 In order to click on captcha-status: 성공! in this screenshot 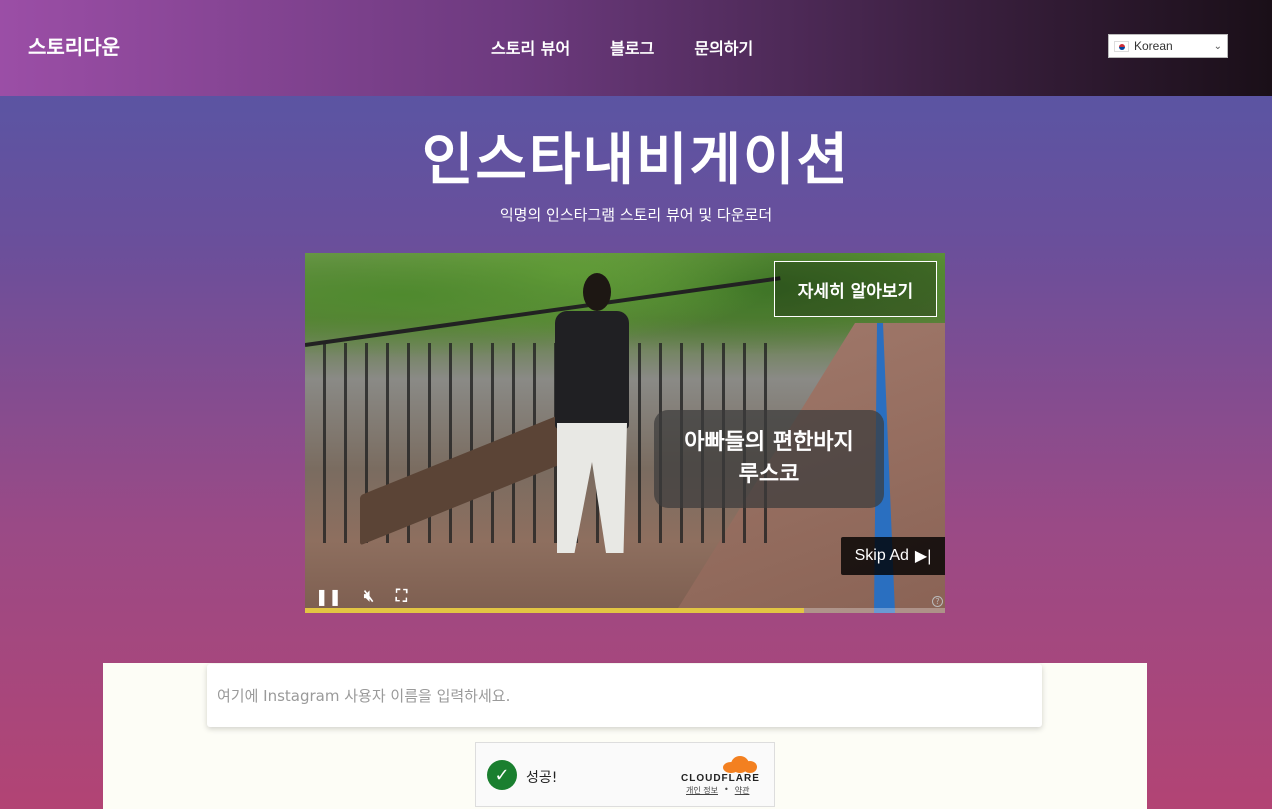, I will do `click(542, 778)`.